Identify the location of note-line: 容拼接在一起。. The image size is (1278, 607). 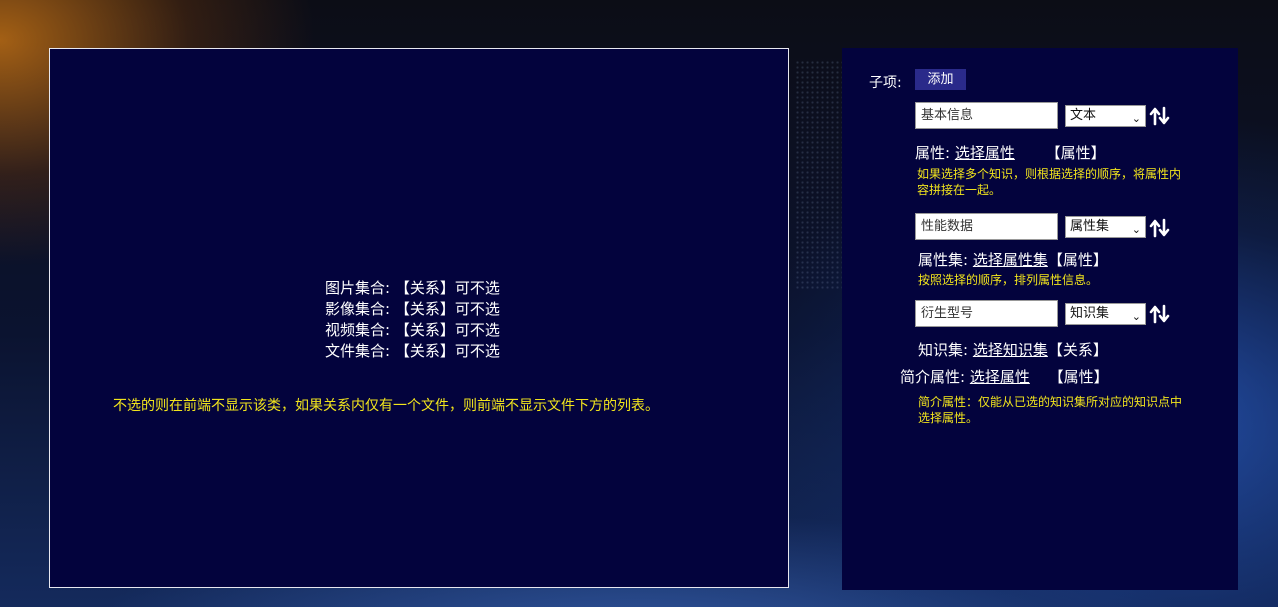
(959, 190).